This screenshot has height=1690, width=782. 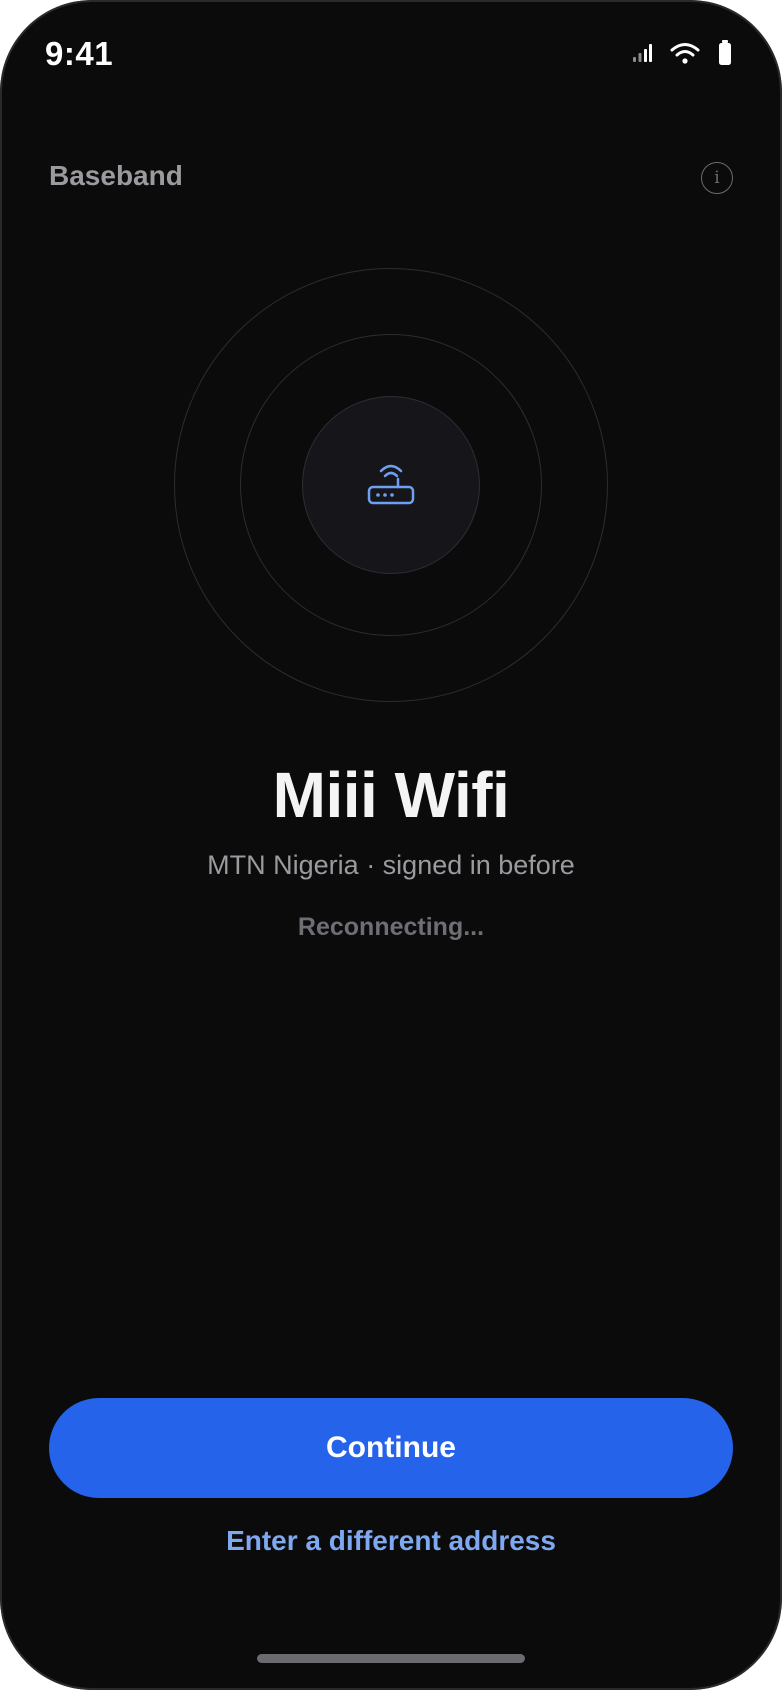 I want to click on different-address-link: Enter a different address, so click(x=391, y=1541).